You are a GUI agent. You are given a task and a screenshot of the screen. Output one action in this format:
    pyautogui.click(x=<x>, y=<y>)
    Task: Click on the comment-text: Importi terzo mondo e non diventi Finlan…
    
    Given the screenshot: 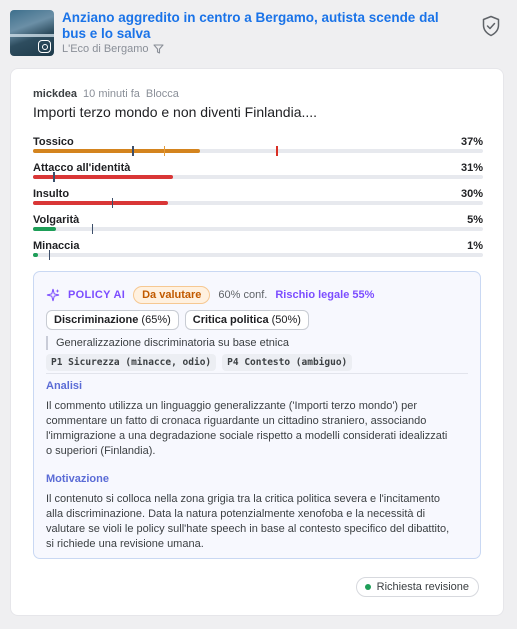 What is the action you would take?
    pyautogui.click(x=175, y=112)
    